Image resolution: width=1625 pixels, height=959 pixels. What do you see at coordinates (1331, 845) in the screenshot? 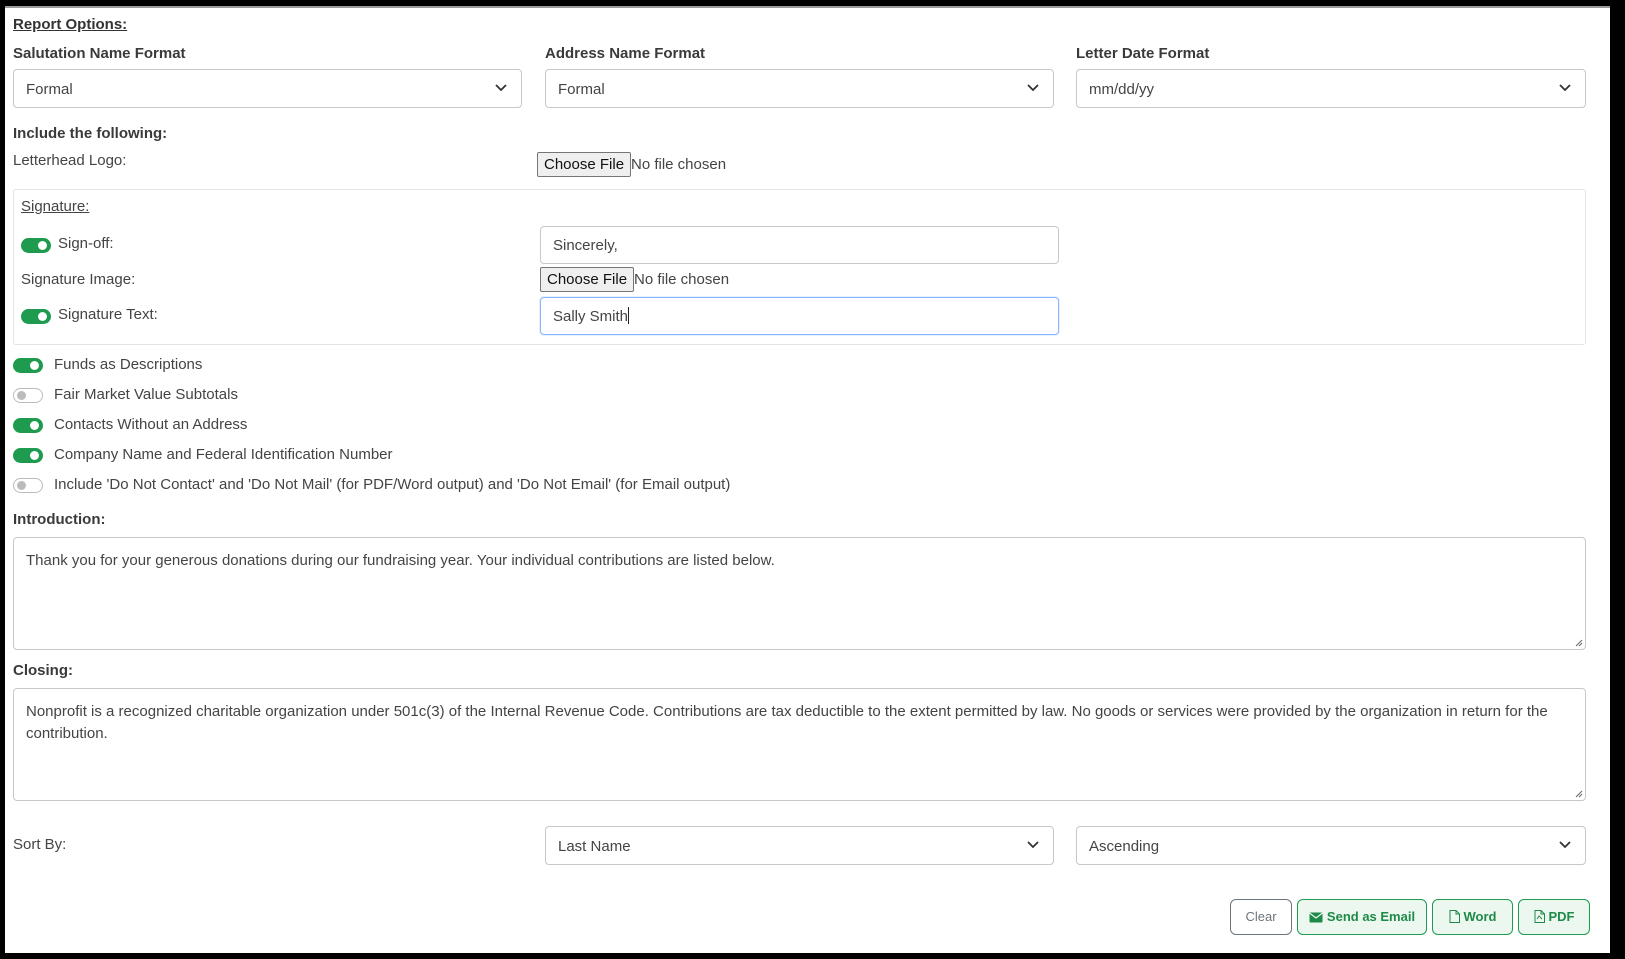
I see `sort-direction-select: Ascending` at bounding box center [1331, 845].